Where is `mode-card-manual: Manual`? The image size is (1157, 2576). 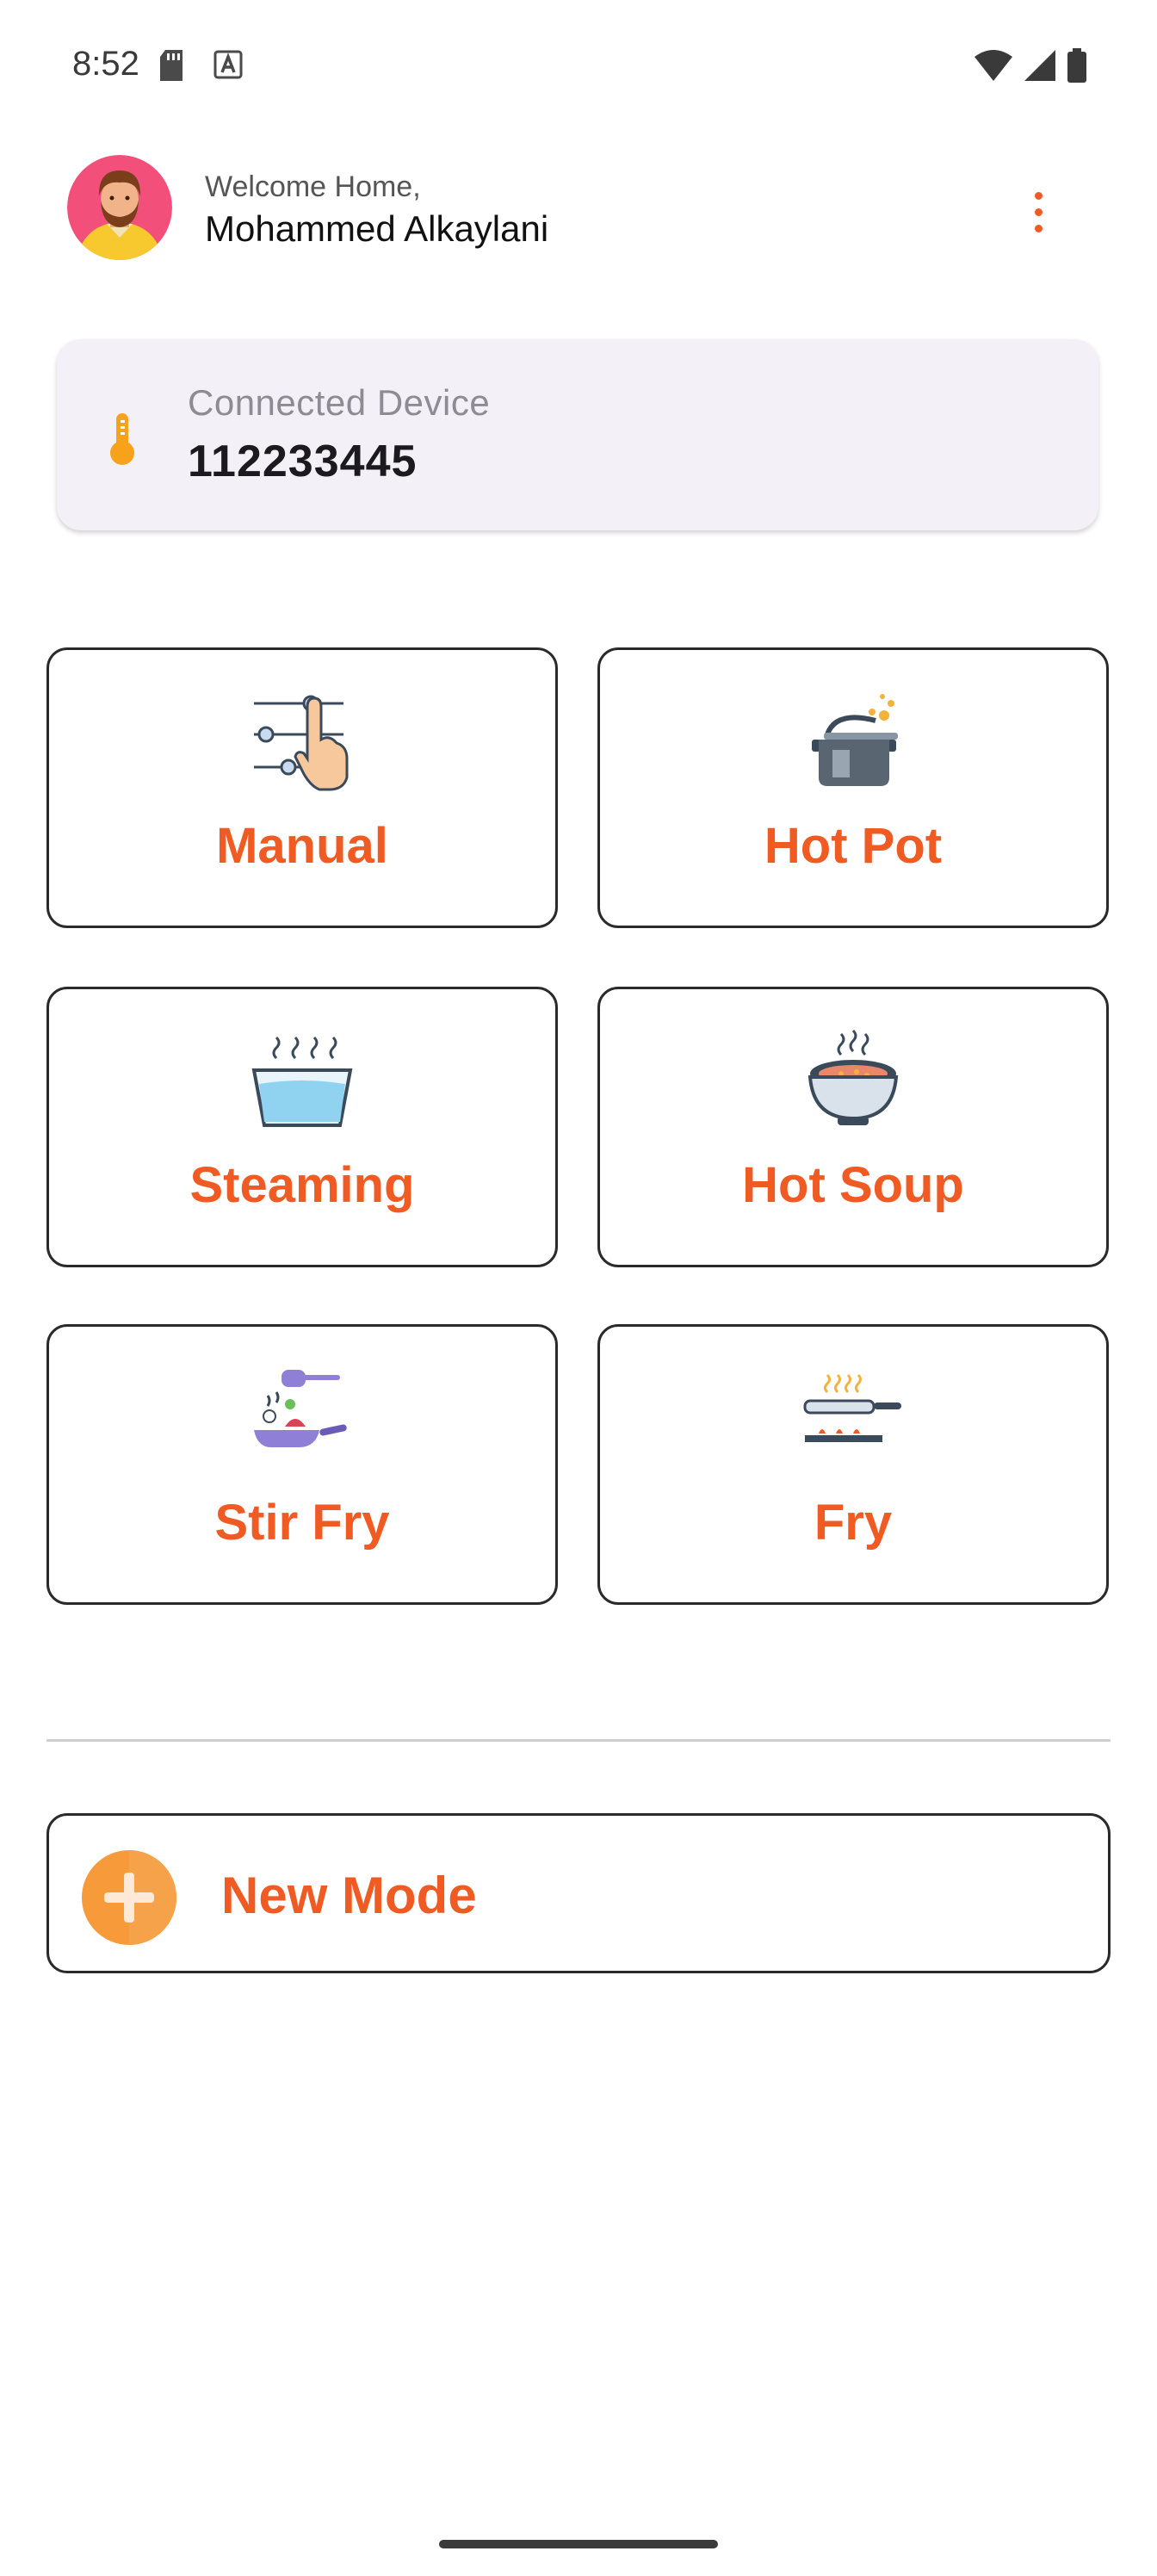
mode-card-manual: Manual is located at coordinates (302, 788).